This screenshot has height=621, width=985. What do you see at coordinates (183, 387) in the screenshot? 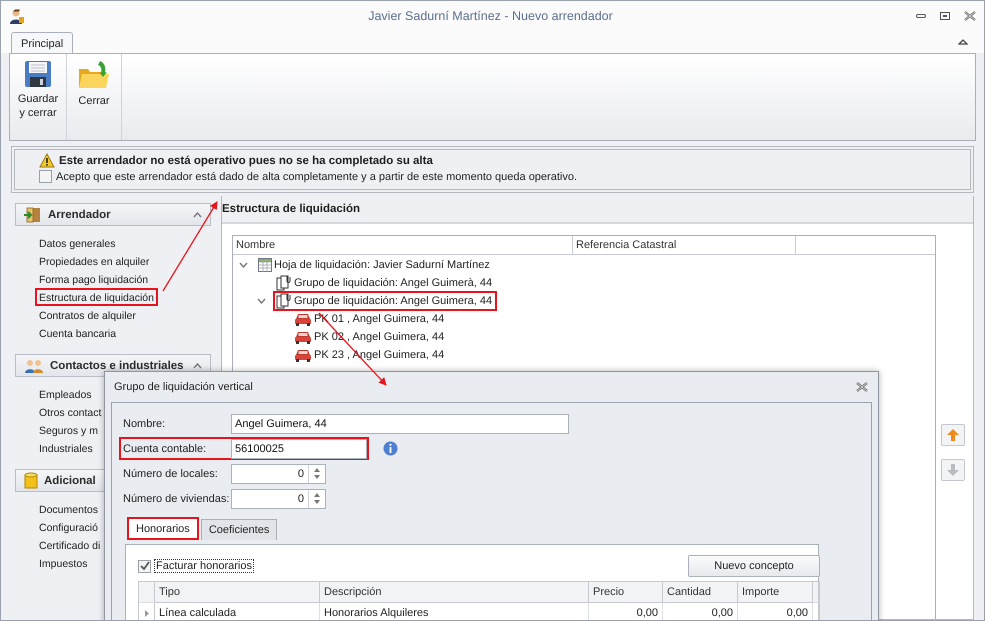
I see `dialog-title: Grupo de liquidación vertical` at bounding box center [183, 387].